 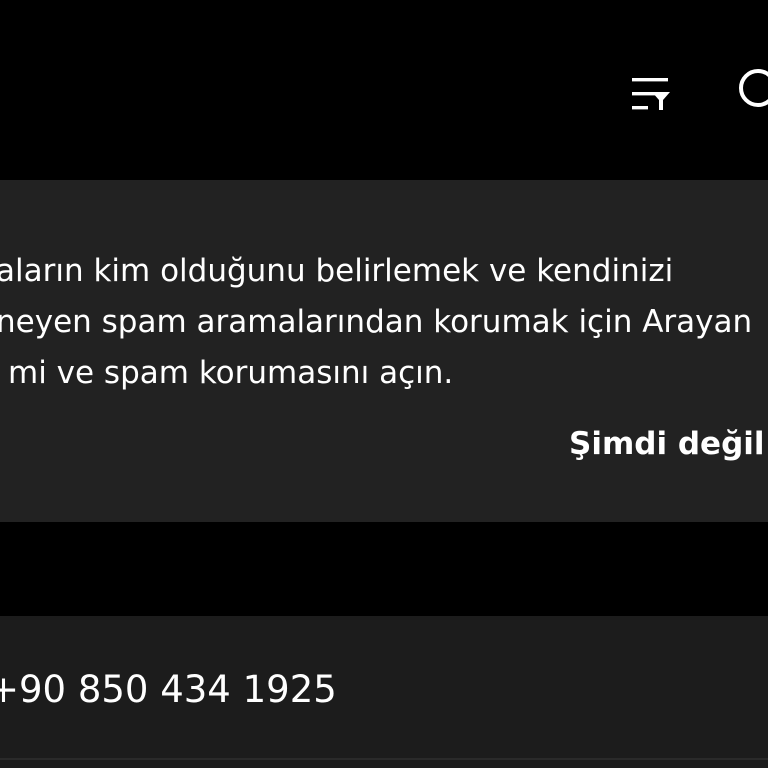 I want to click on filter-button, so click(x=650, y=94).